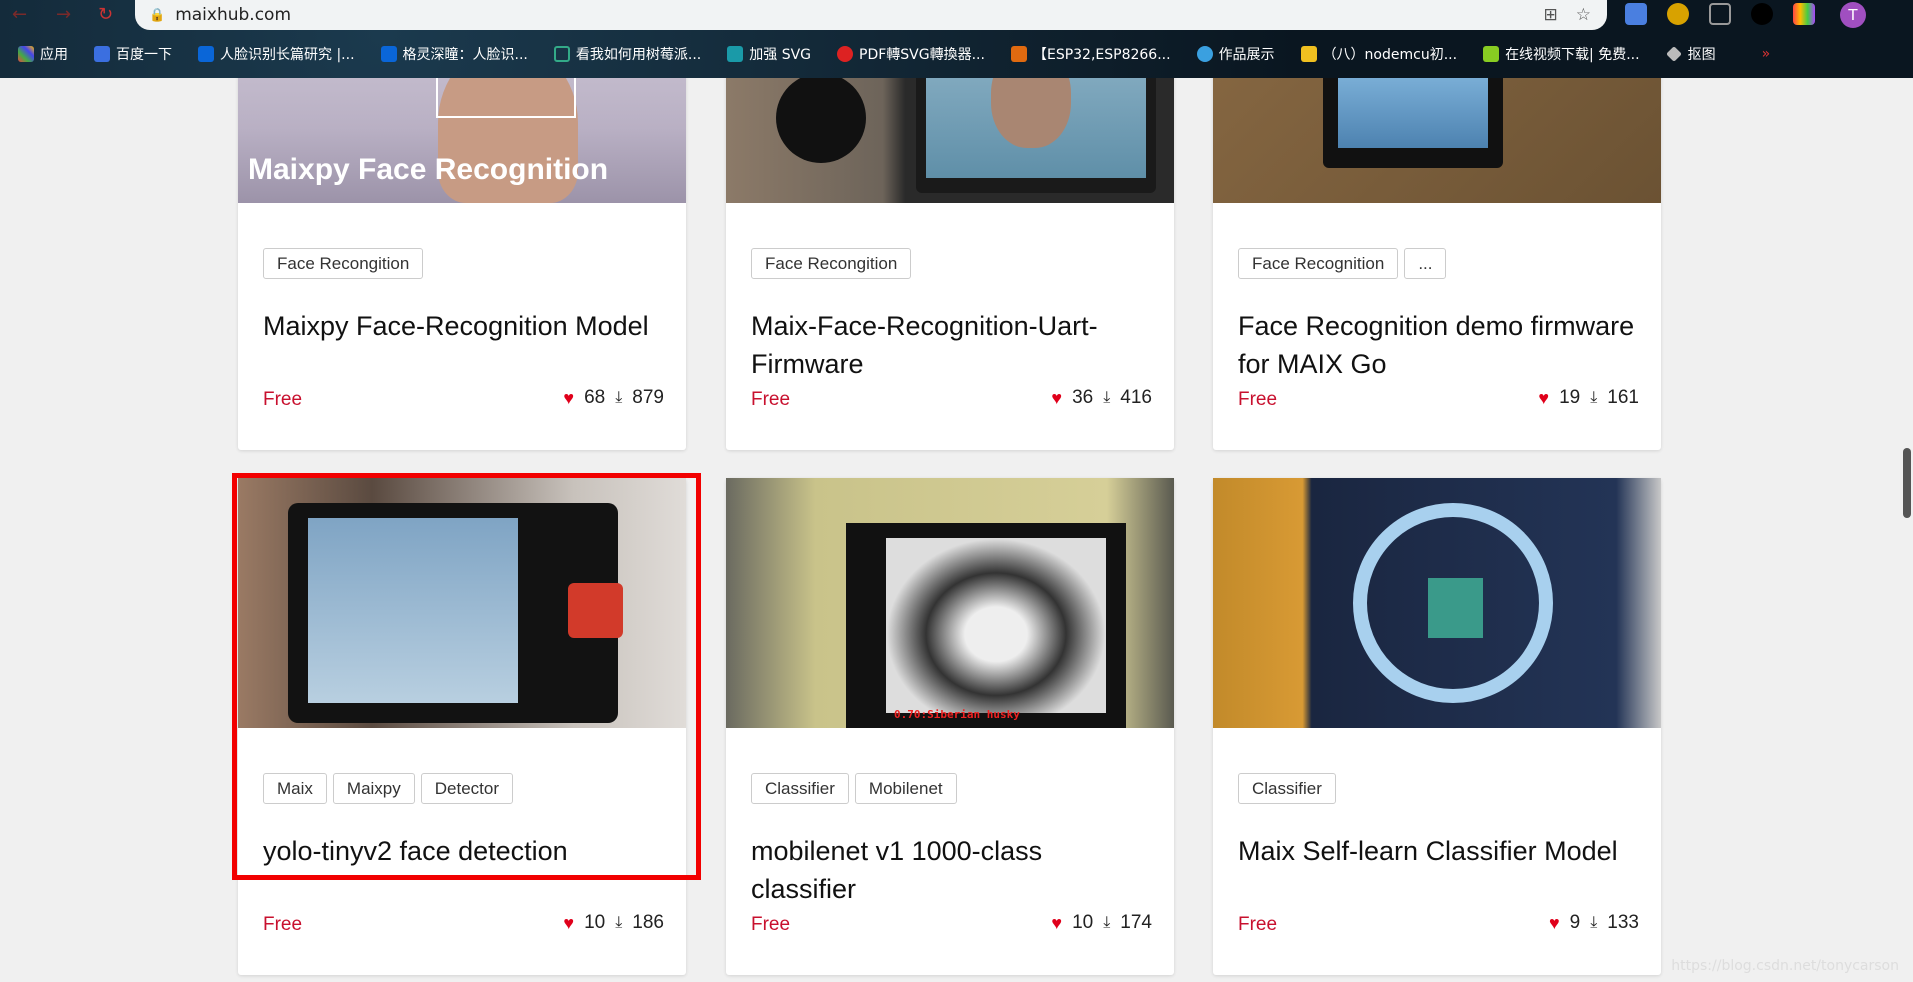  I want to click on lock-icon: 🔒, so click(157, 15).